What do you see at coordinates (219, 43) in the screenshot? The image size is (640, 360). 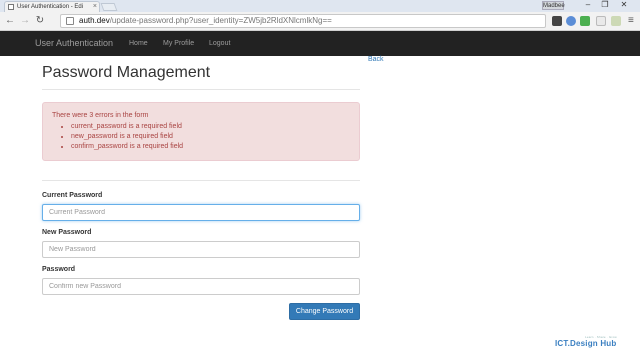 I see `nav-link-logout: Logout` at bounding box center [219, 43].